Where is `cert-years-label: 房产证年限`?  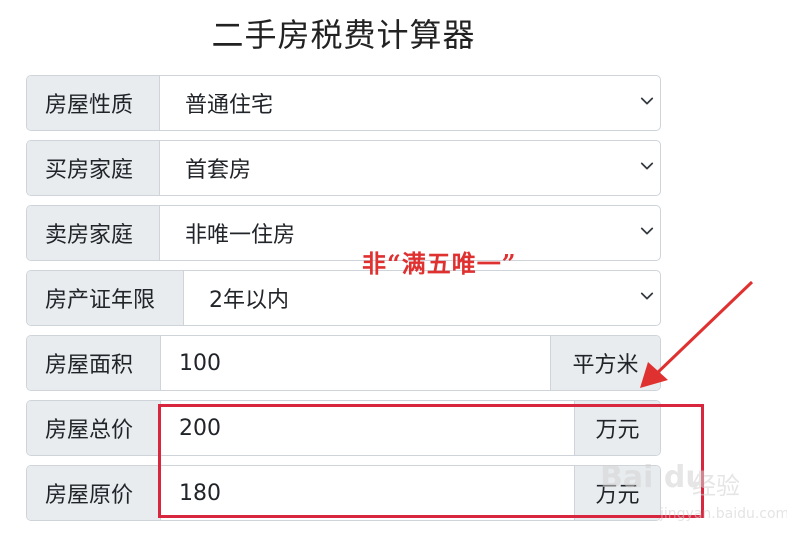 cert-years-label: 房产证年限 is located at coordinates (105, 298).